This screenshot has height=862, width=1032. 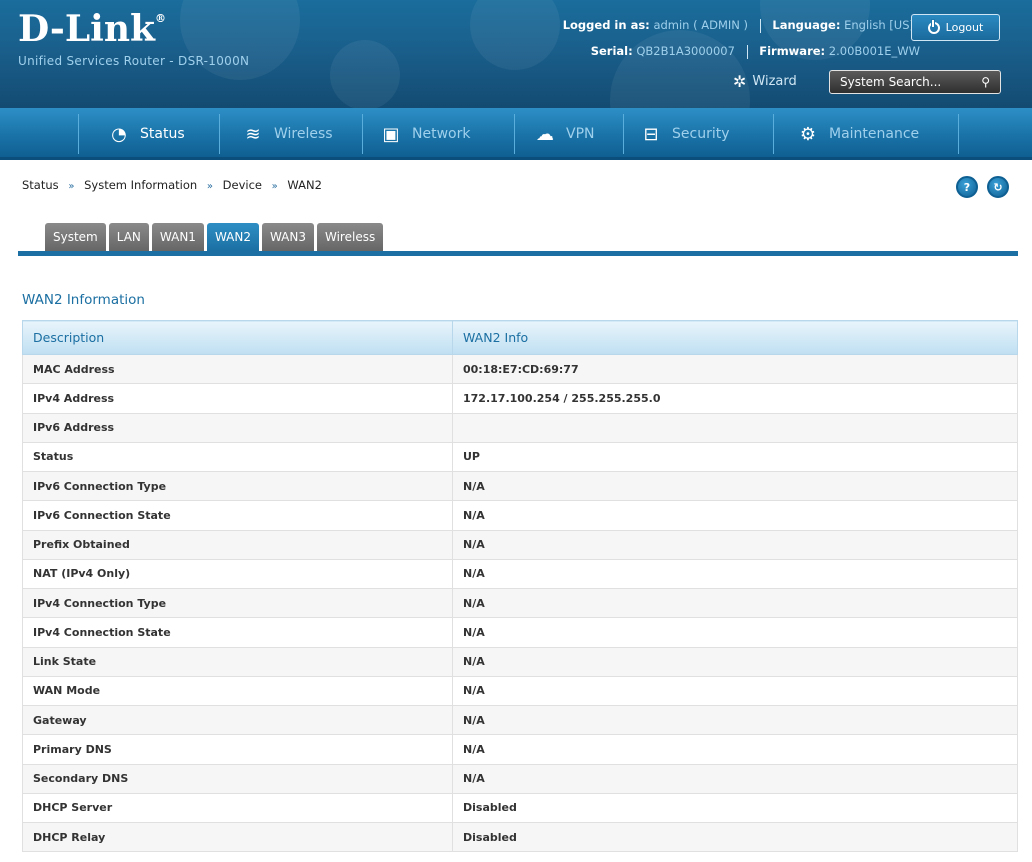 I want to click on dlink-logo: D-Link®, so click(x=92, y=29).